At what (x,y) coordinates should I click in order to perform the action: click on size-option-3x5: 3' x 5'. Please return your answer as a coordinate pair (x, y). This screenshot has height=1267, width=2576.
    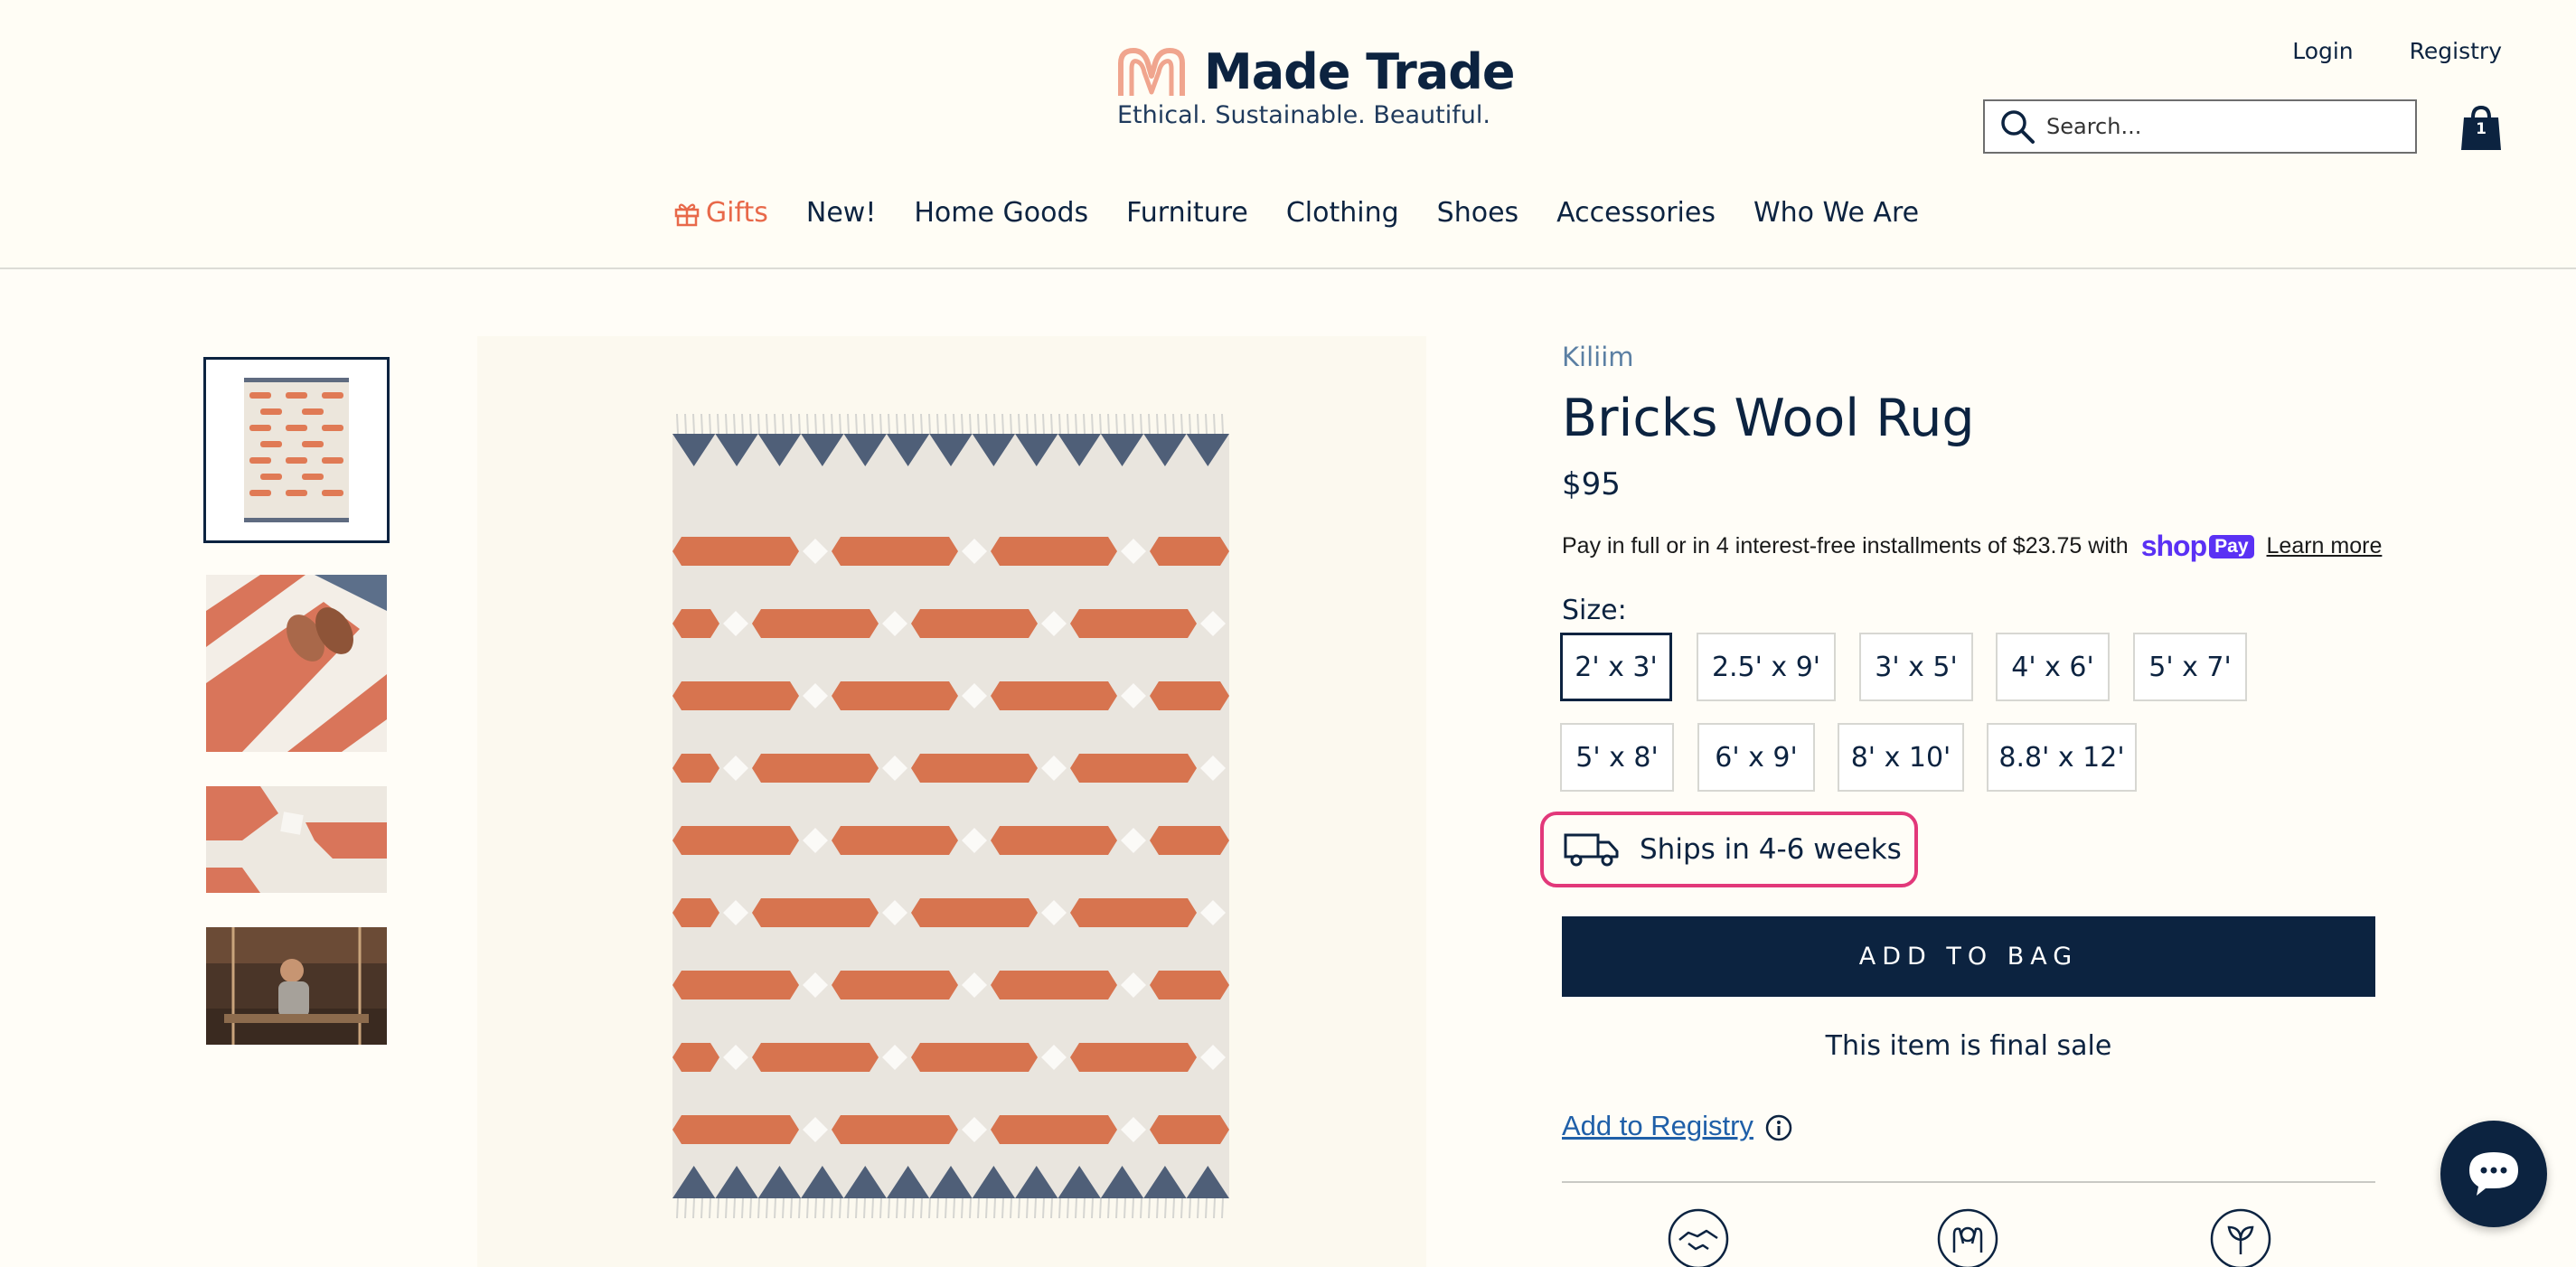
    Looking at the image, I should click on (1916, 667).